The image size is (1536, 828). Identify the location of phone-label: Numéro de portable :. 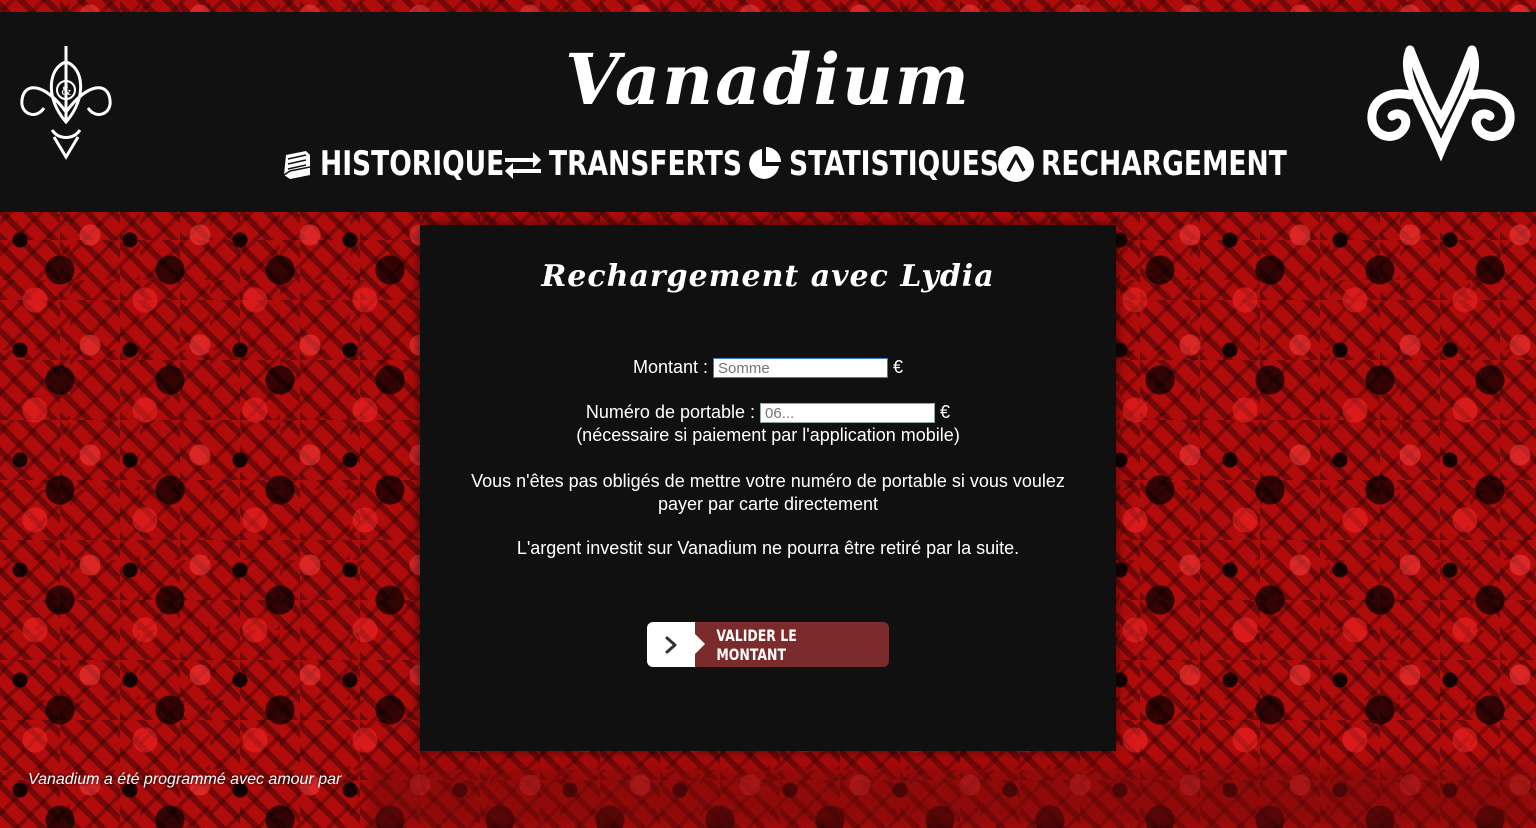
(670, 412).